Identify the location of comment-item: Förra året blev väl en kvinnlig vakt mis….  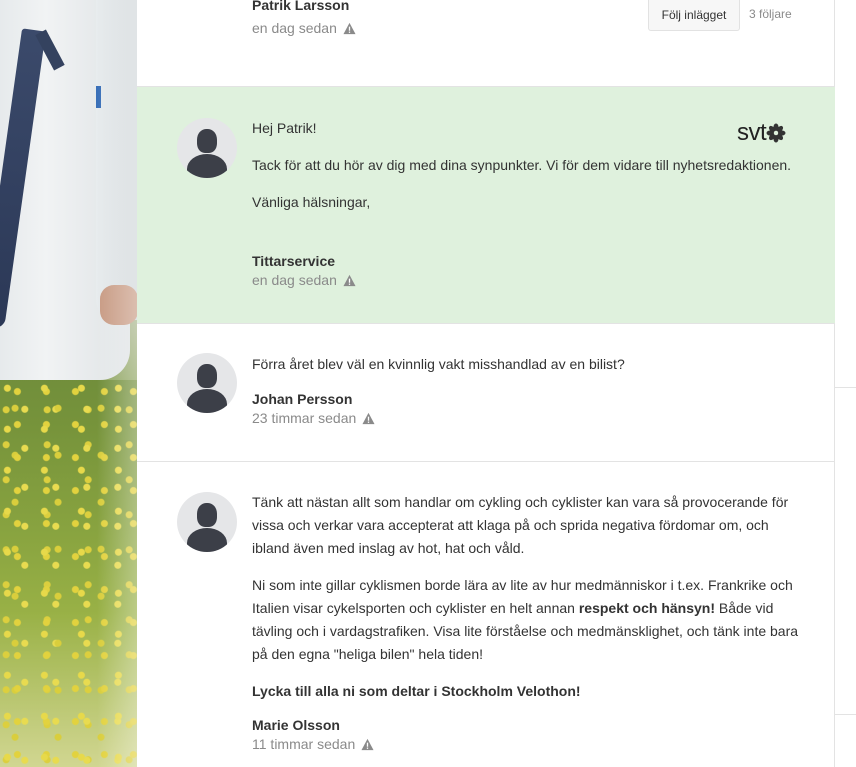
(486, 393).